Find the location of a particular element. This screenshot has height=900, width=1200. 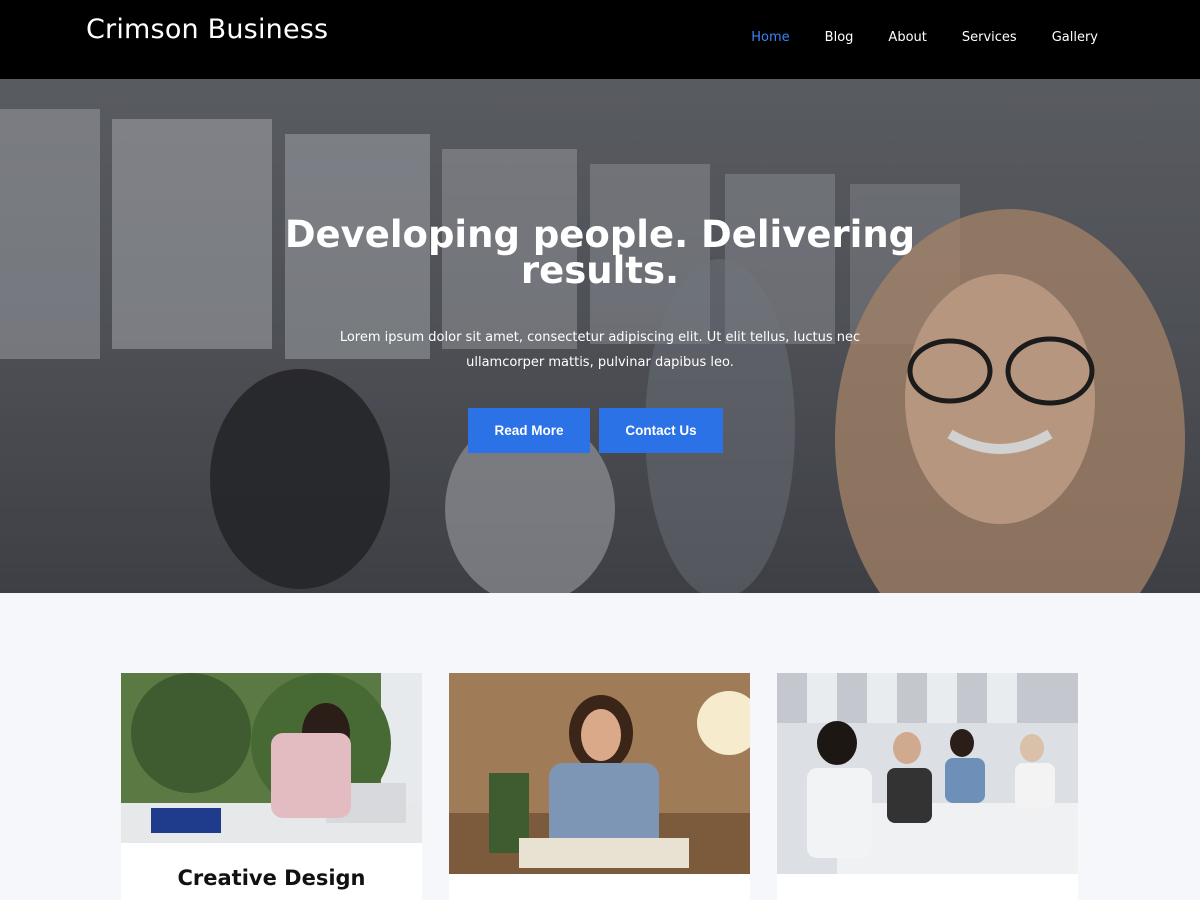

office-woman-image is located at coordinates (599, 773).